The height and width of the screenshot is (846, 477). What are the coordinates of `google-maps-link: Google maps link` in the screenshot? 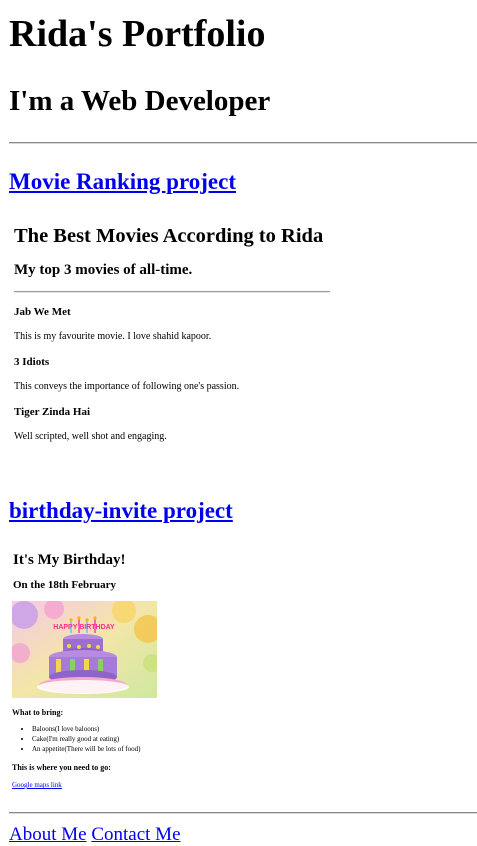 It's located at (37, 785).